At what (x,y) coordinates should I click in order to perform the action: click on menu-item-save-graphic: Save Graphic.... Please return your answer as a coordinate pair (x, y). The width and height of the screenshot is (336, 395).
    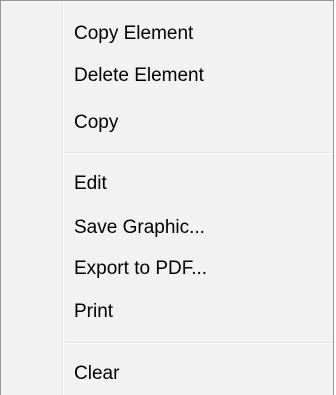
    Looking at the image, I should click on (167, 228).